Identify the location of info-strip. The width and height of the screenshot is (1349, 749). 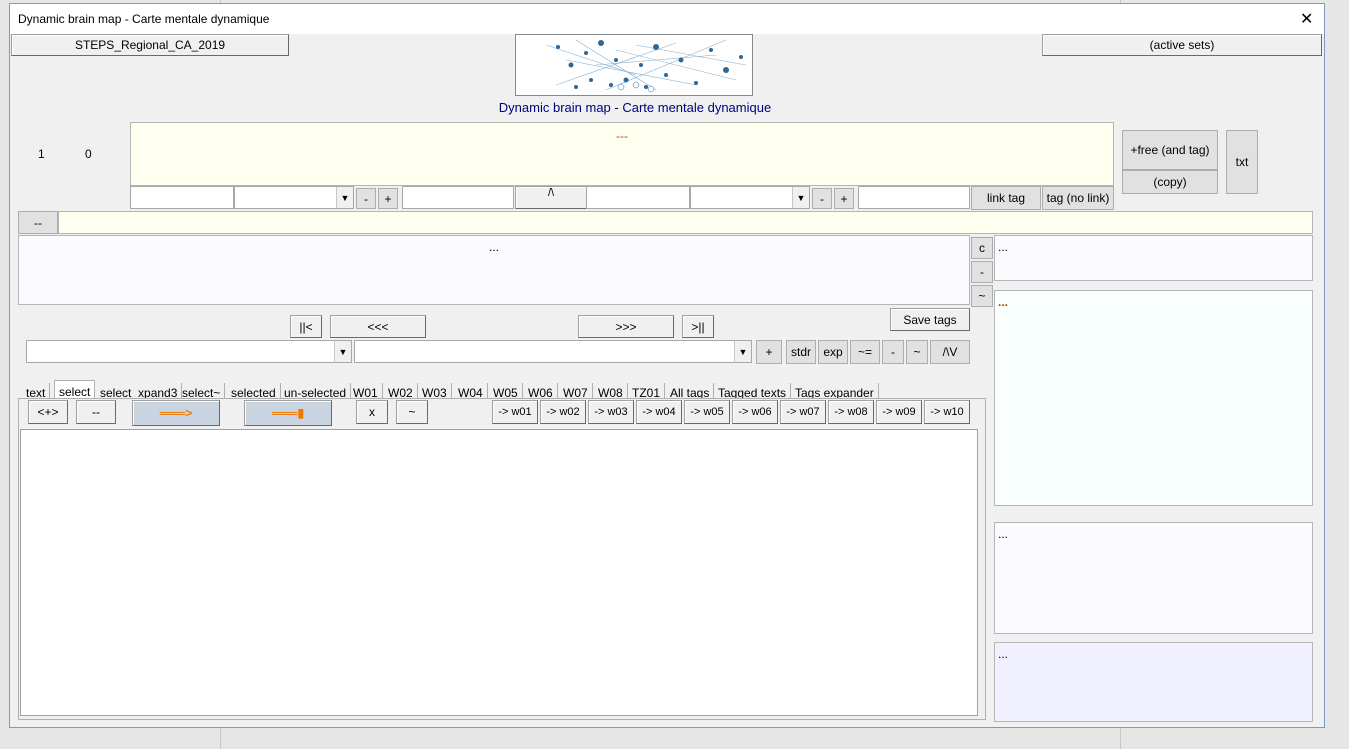
(685, 222).